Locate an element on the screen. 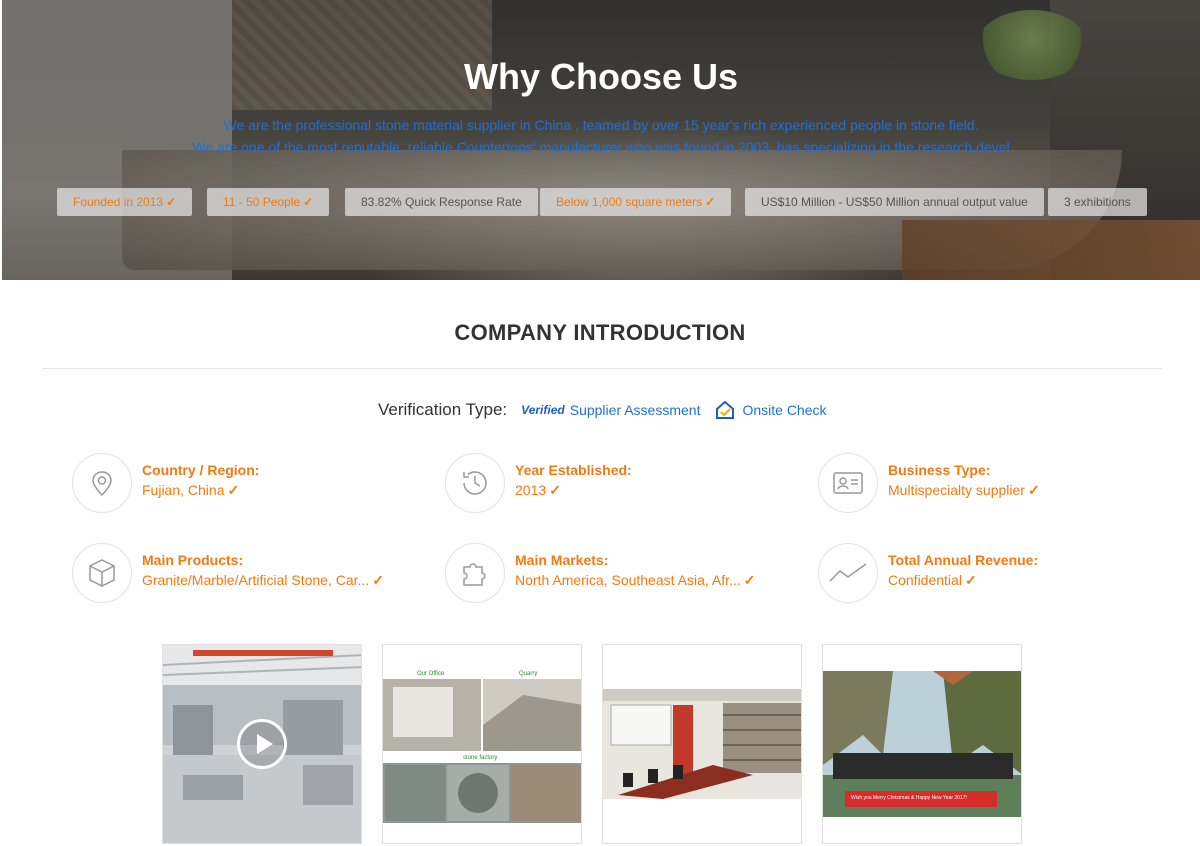 This screenshot has width=1200, height=846. hero-title: Why Choose Us is located at coordinates (601, 76).